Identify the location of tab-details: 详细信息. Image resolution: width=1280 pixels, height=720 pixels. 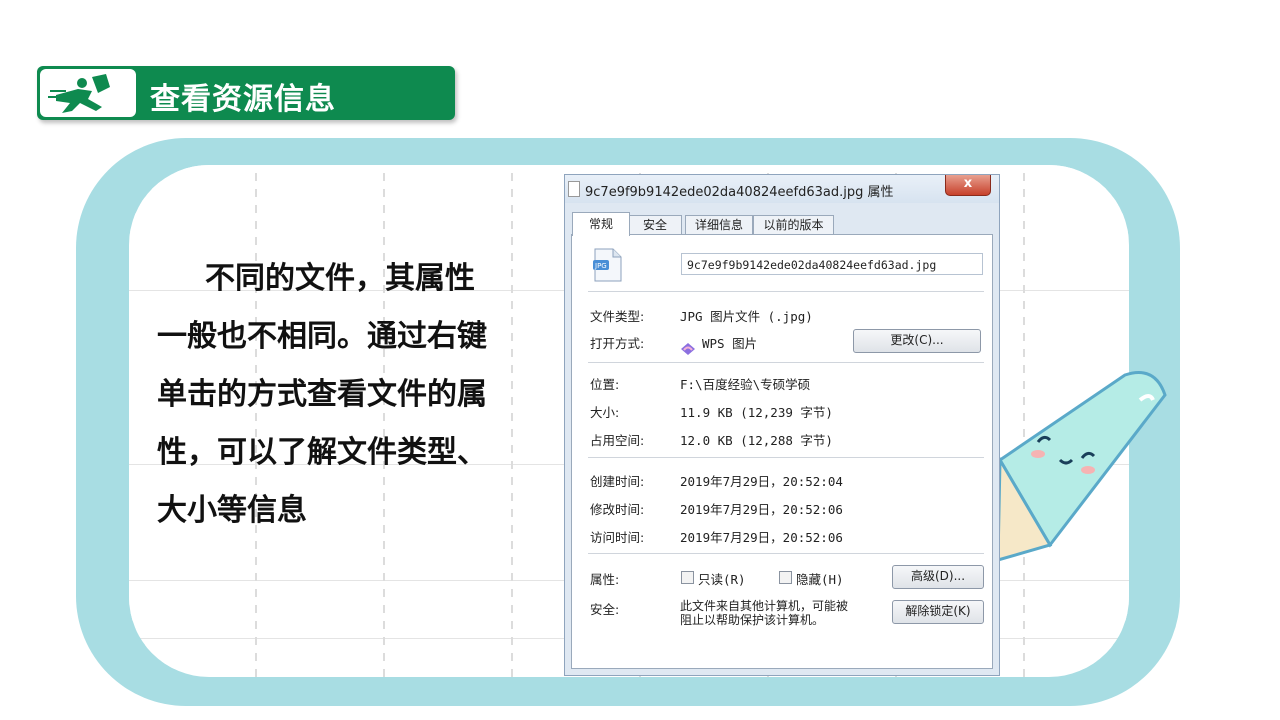
(719, 225).